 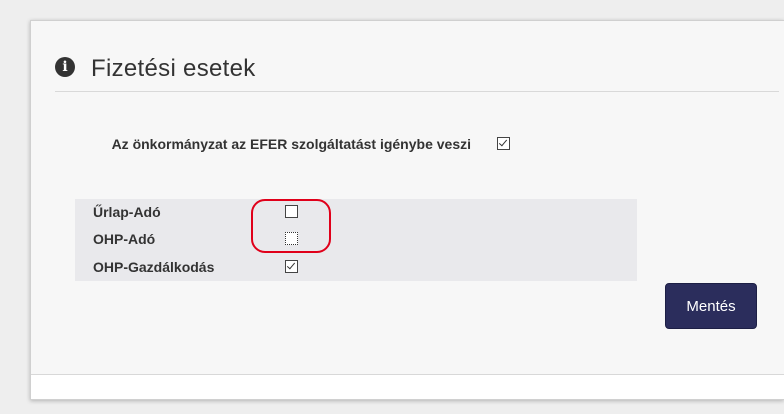 I want to click on info-icon: i, so click(x=65, y=67).